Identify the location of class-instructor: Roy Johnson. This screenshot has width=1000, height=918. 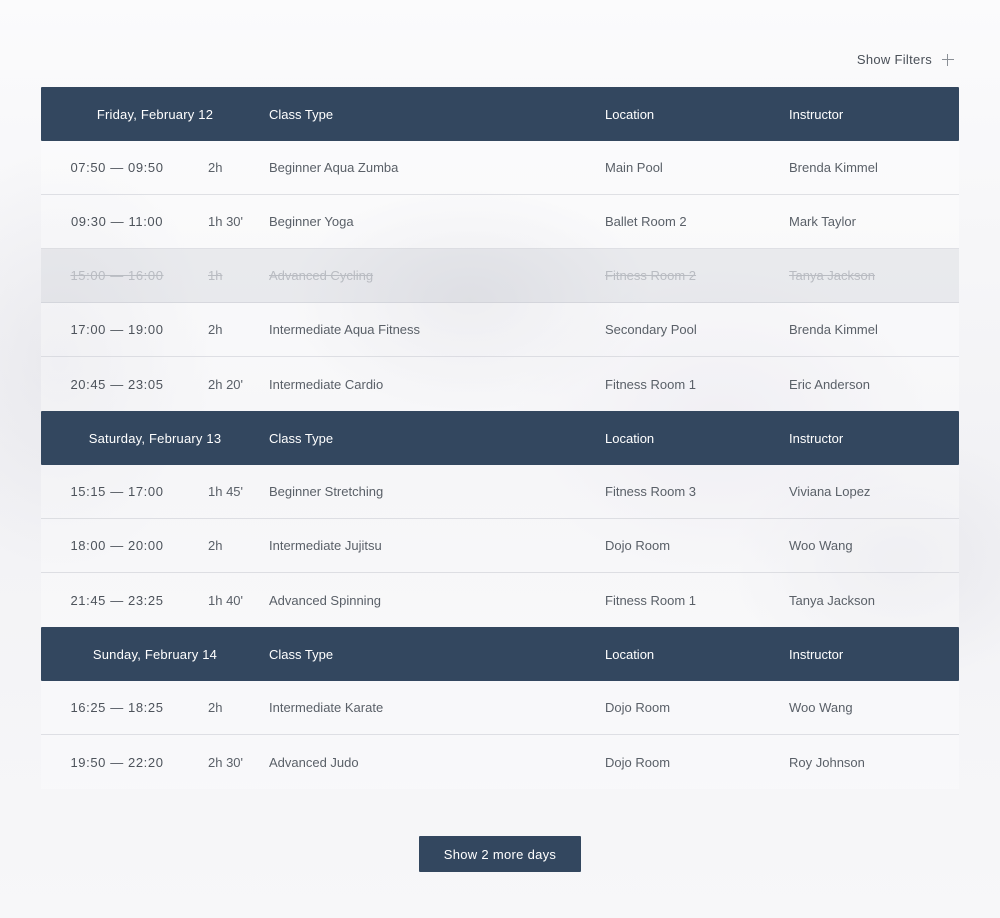
(827, 762).